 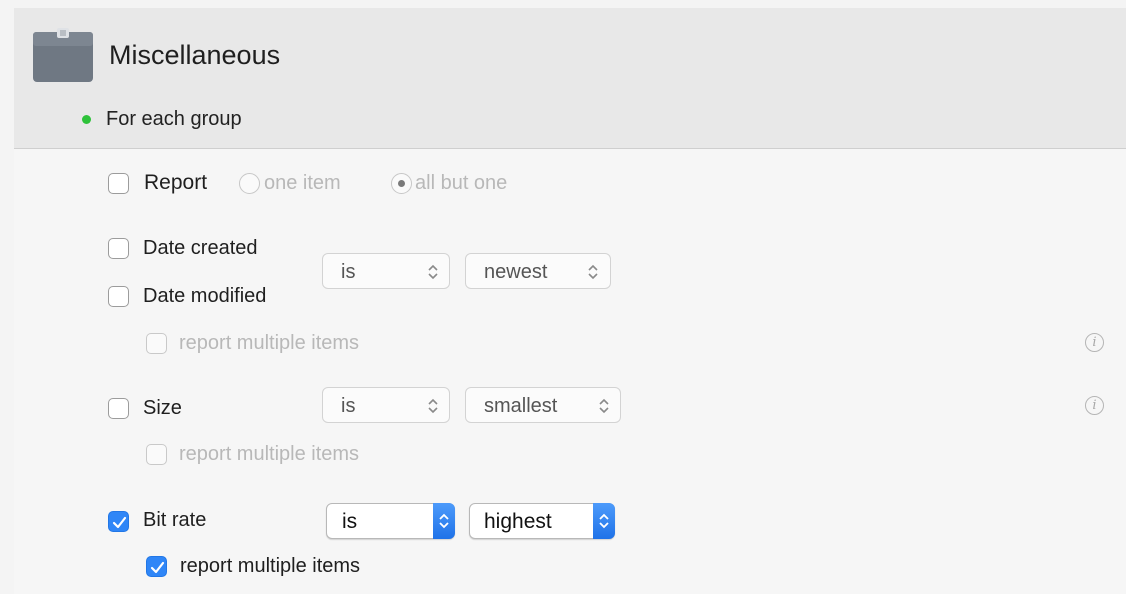 I want to click on status-dot-icon, so click(x=86, y=119).